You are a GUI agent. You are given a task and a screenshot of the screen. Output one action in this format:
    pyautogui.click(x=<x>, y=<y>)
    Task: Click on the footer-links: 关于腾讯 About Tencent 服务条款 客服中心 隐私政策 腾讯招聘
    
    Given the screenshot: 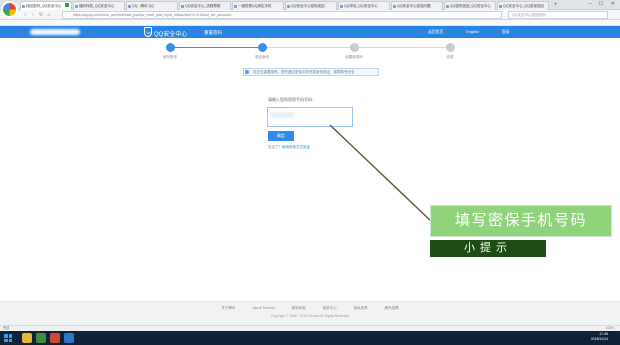 What is the action you would take?
    pyautogui.click(x=310, y=308)
    